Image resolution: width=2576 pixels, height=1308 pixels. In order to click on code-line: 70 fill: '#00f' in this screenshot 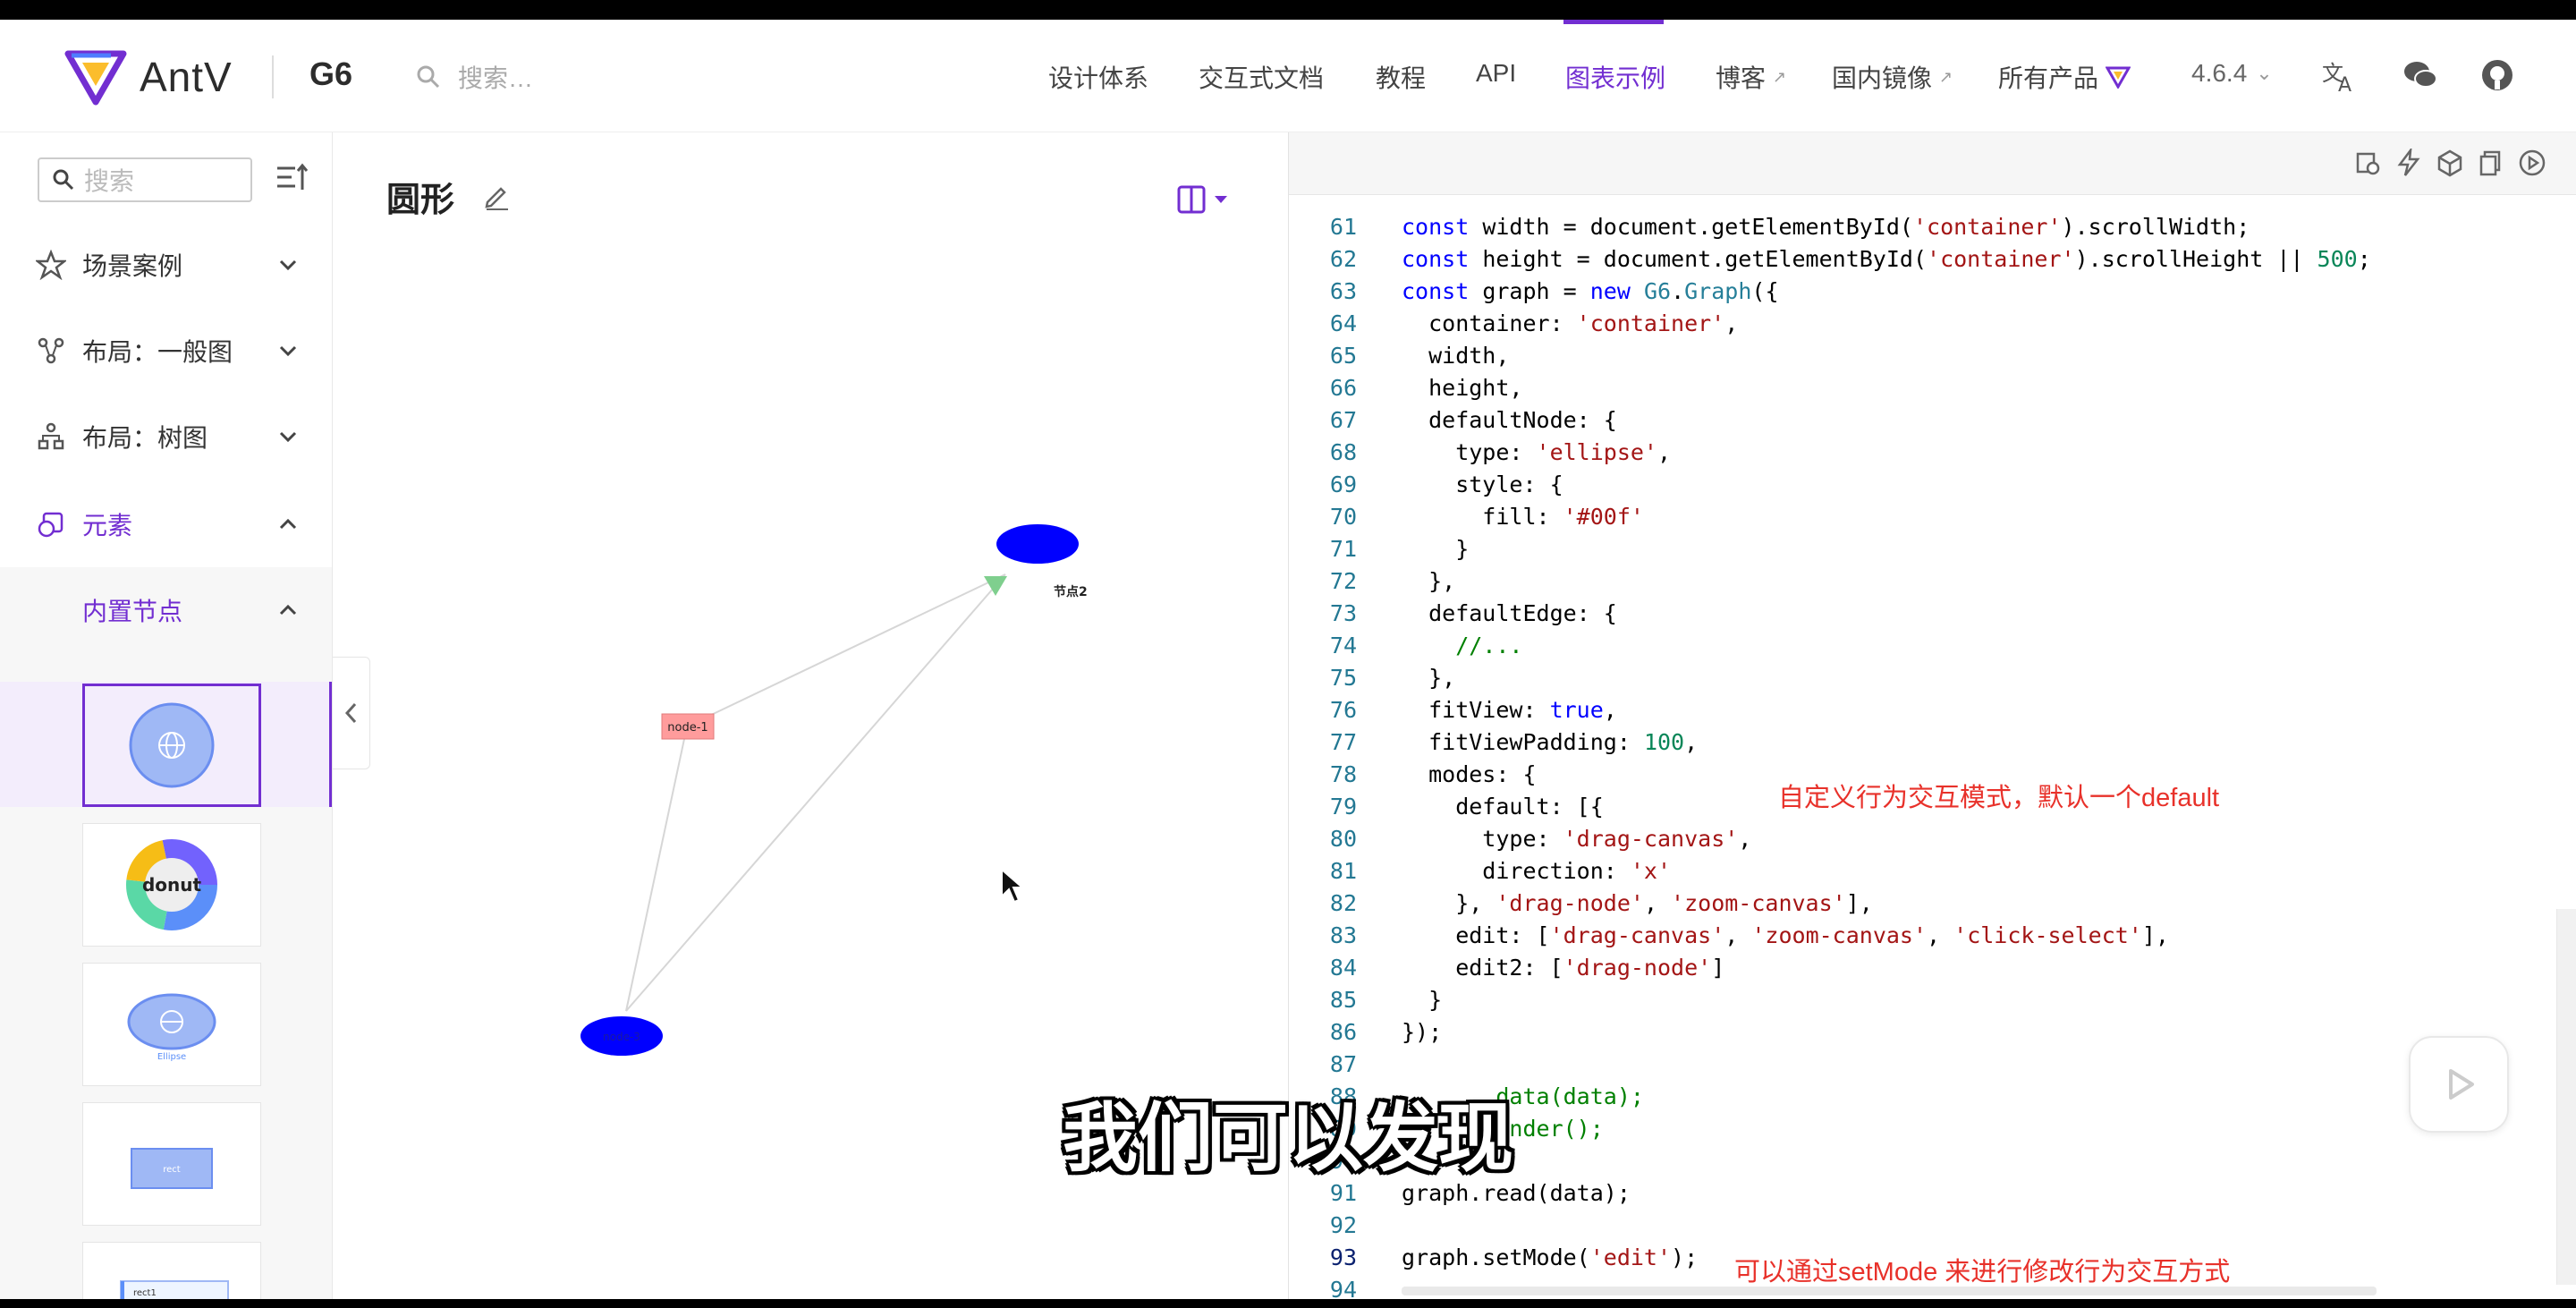, I will do `click(1924, 517)`.